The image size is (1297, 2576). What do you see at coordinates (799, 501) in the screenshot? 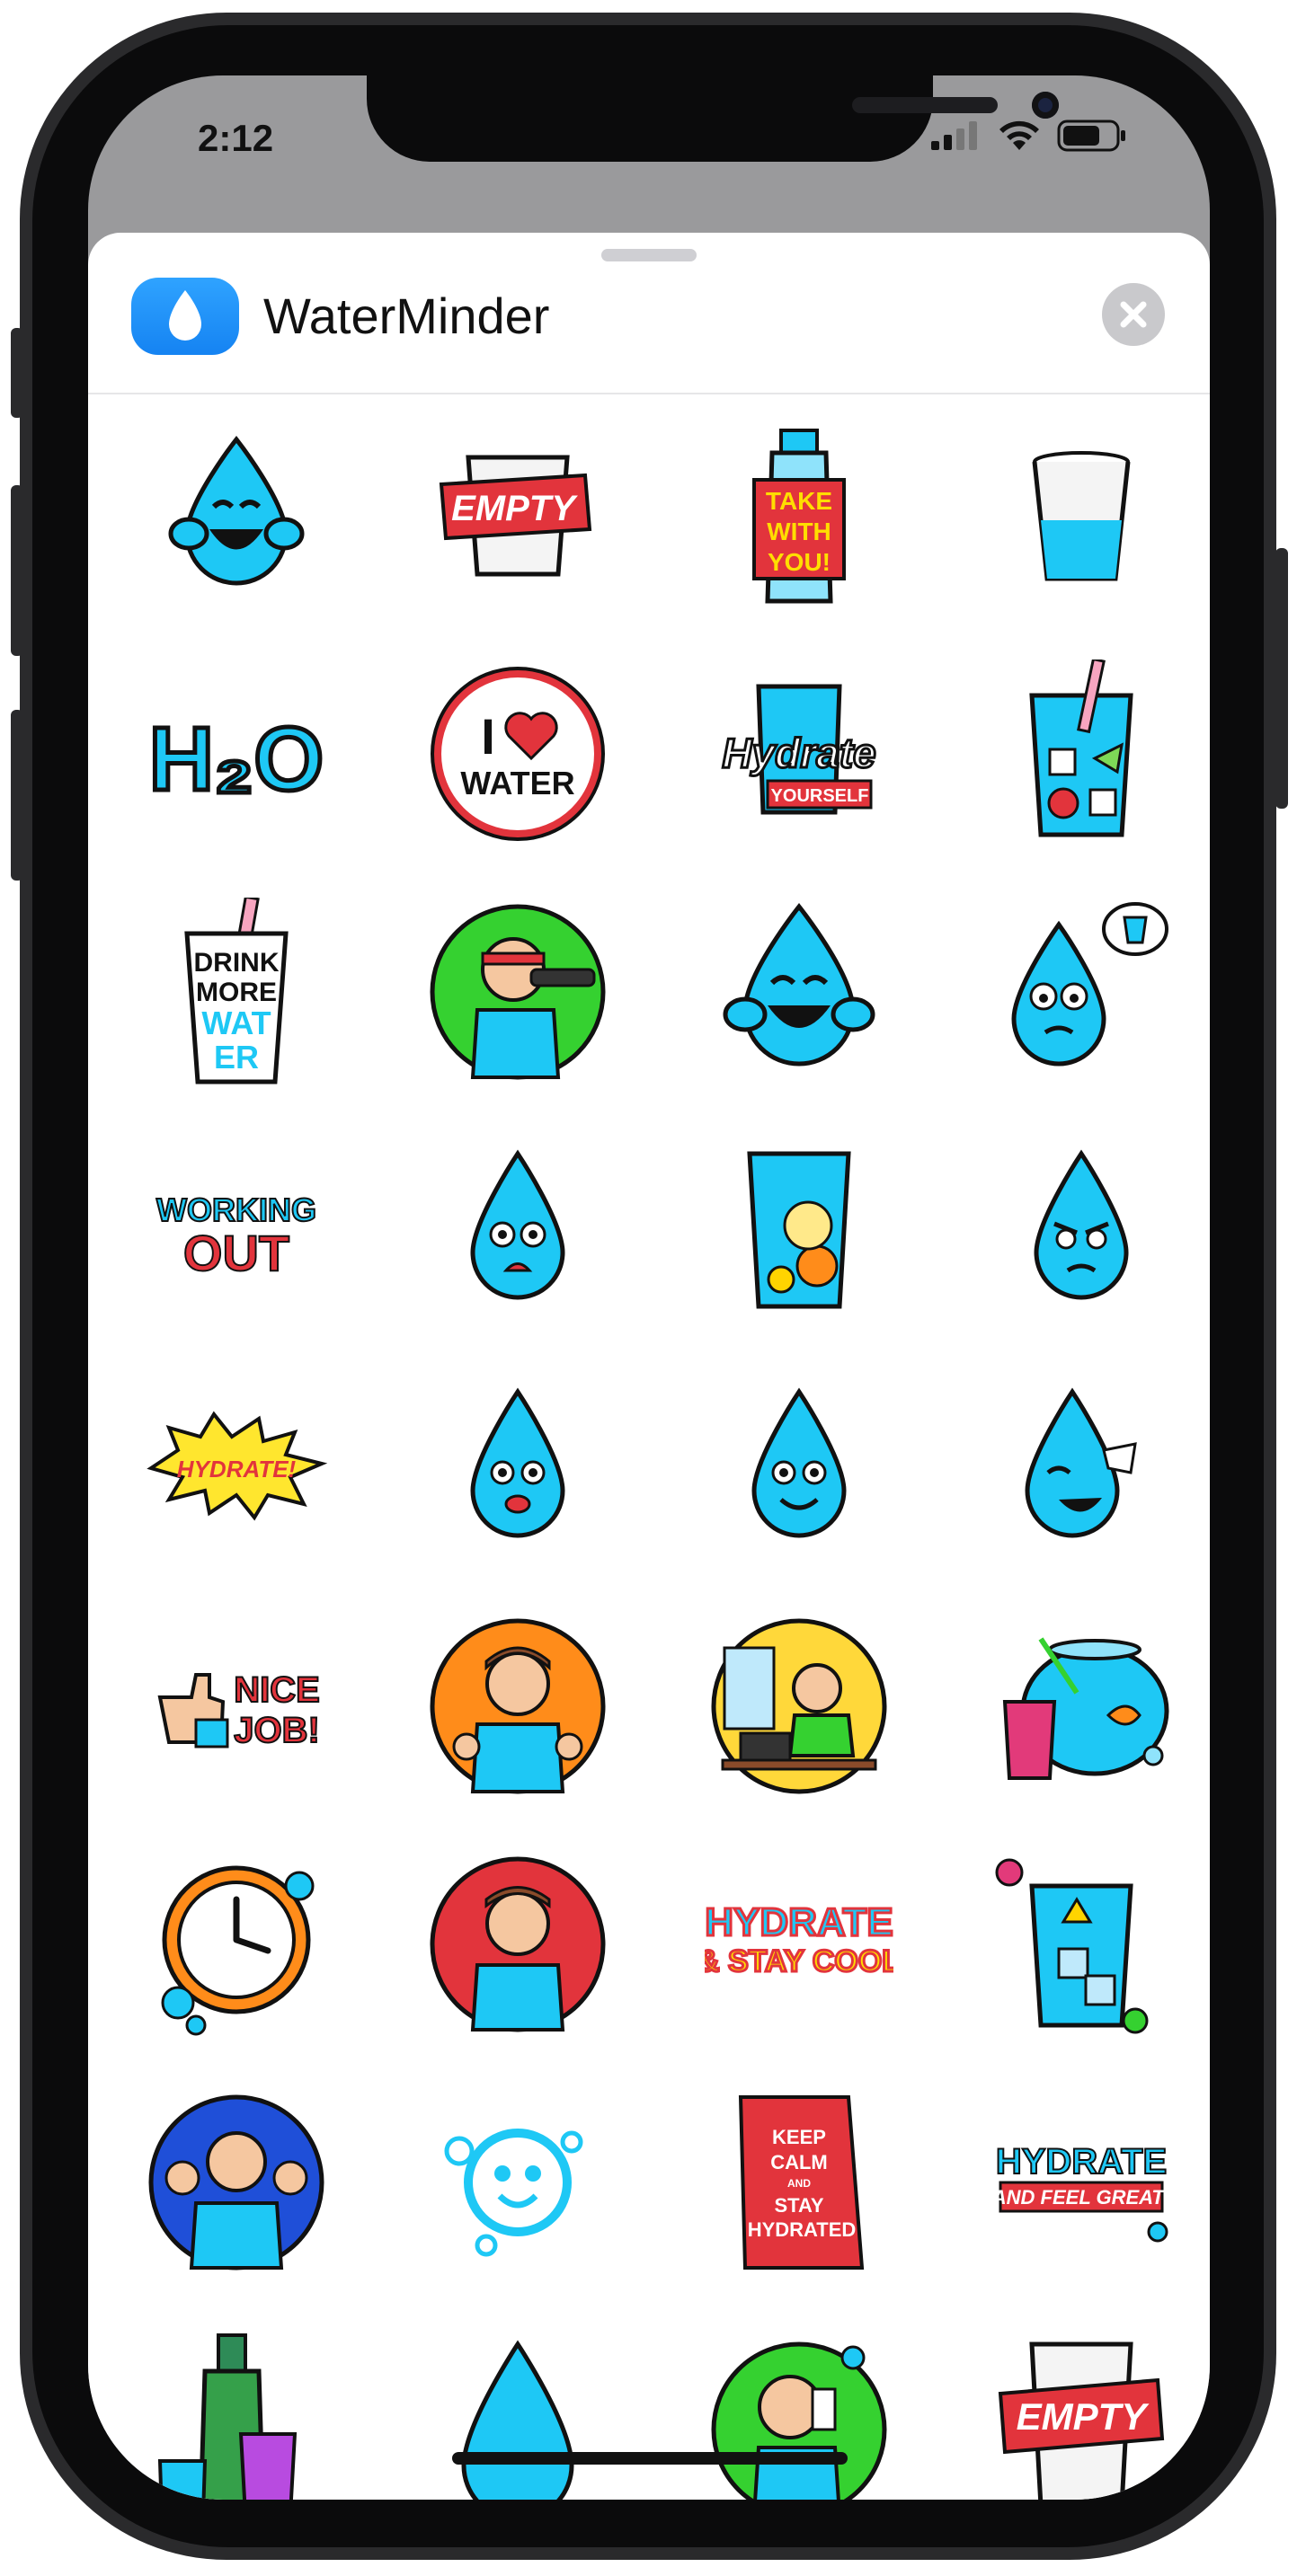
I see `sticker-text: TAKE` at bounding box center [799, 501].